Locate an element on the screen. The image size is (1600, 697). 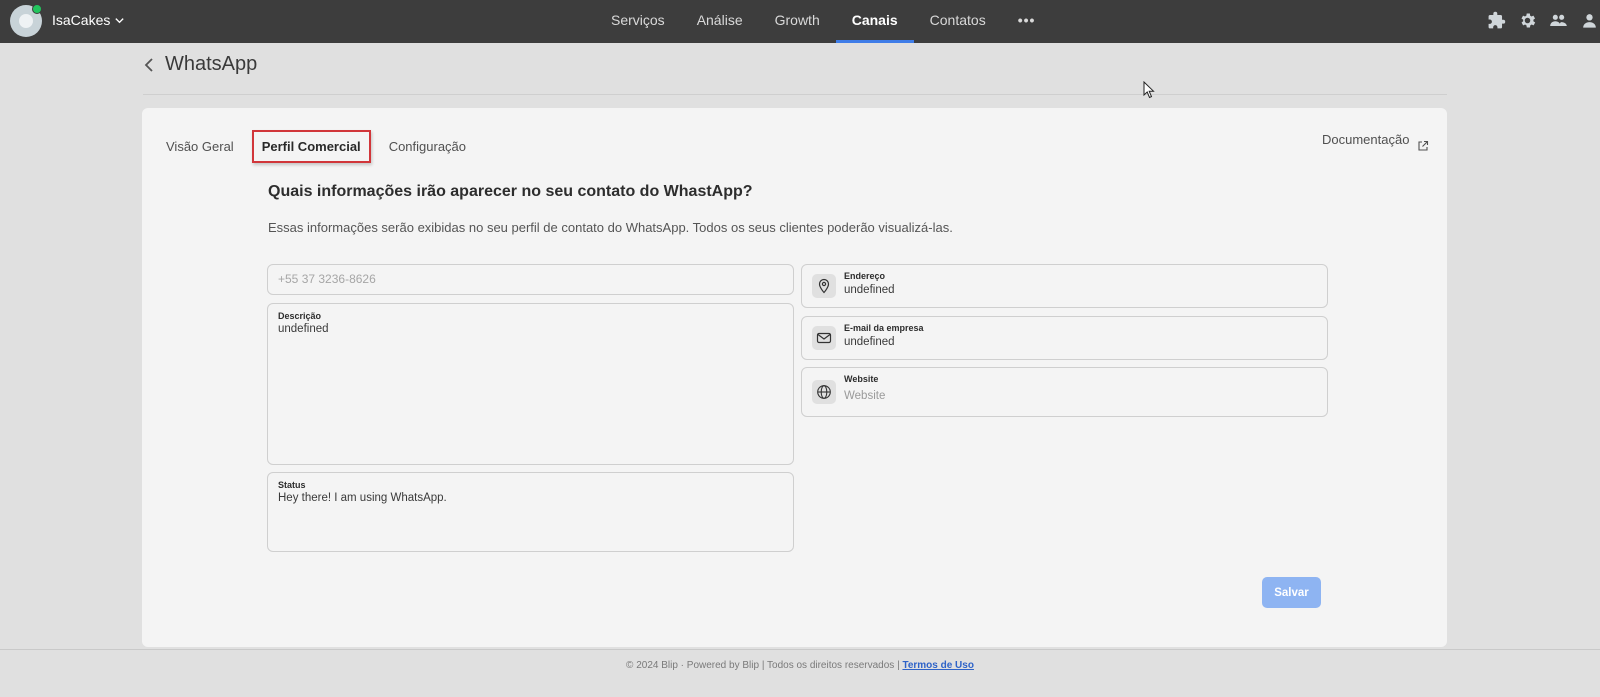
page-header: WhatsApp is located at coordinates (200, 64).